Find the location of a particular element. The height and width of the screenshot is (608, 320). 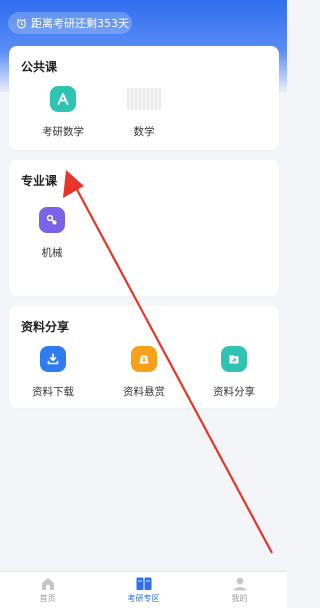

exam-countdown: 距离考研还剩353天 is located at coordinates (70, 23).